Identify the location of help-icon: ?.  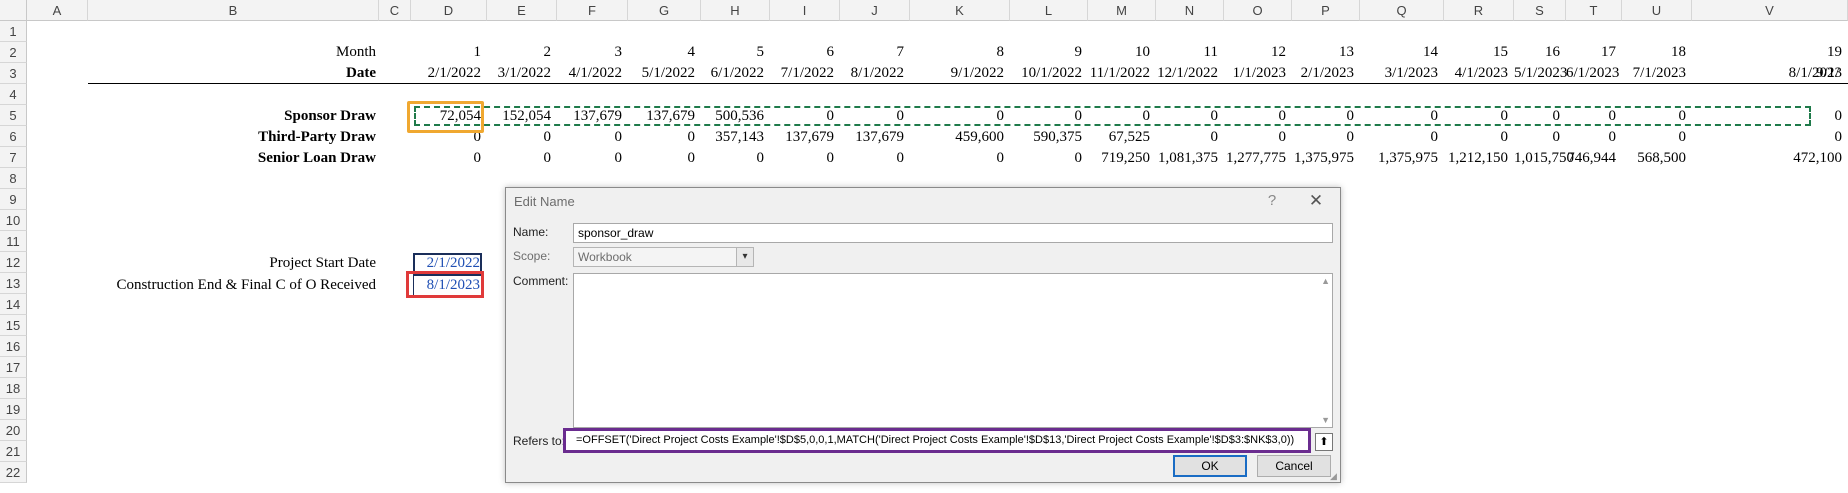
(1272, 200).